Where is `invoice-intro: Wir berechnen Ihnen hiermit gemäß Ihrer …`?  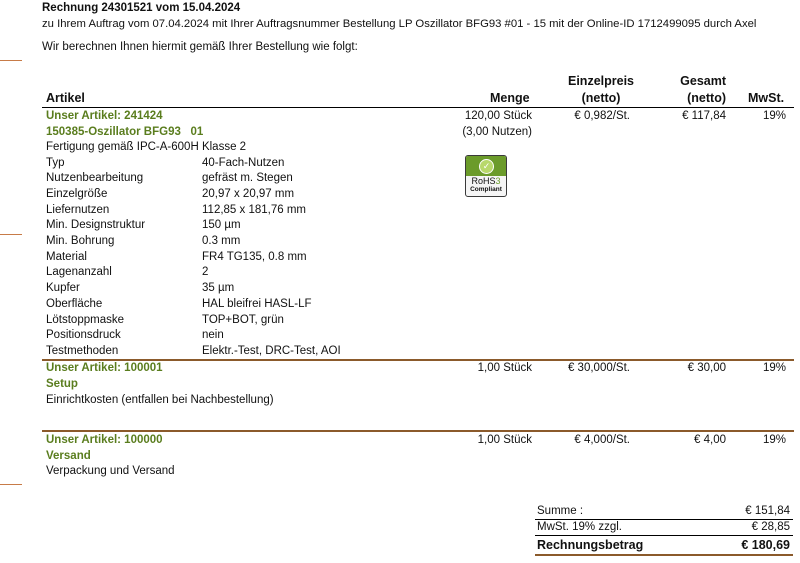 invoice-intro: Wir berechnen Ihnen hiermit gemäß Ihrer … is located at coordinates (200, 47).